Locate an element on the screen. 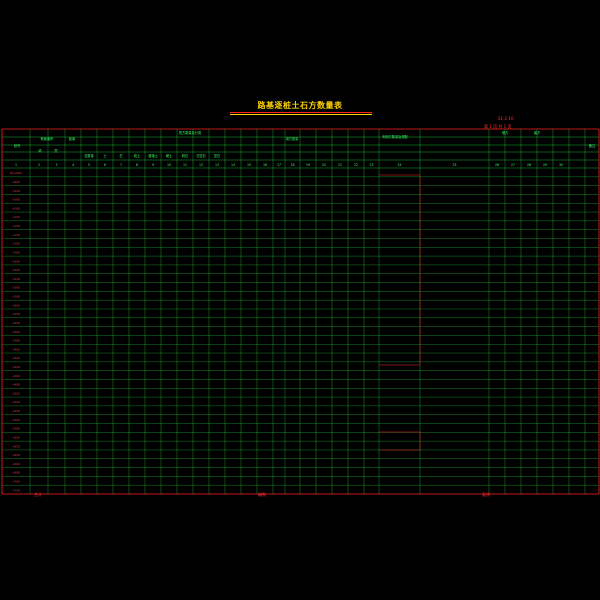 The width and height of the screenshot is (600, 600). header-index: 3 is located at coordinates (56, 165).